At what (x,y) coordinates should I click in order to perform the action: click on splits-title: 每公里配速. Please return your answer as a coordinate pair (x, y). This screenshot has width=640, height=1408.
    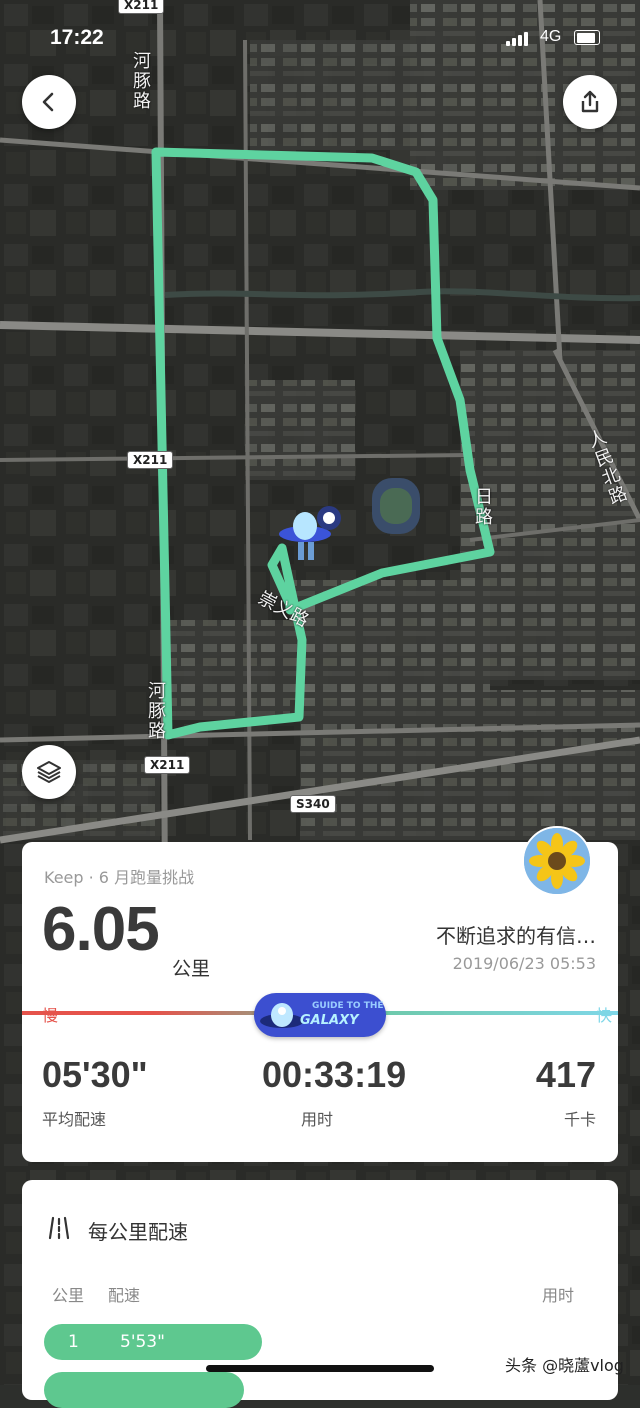
    Looking at the image, I should click on (138, 1232).